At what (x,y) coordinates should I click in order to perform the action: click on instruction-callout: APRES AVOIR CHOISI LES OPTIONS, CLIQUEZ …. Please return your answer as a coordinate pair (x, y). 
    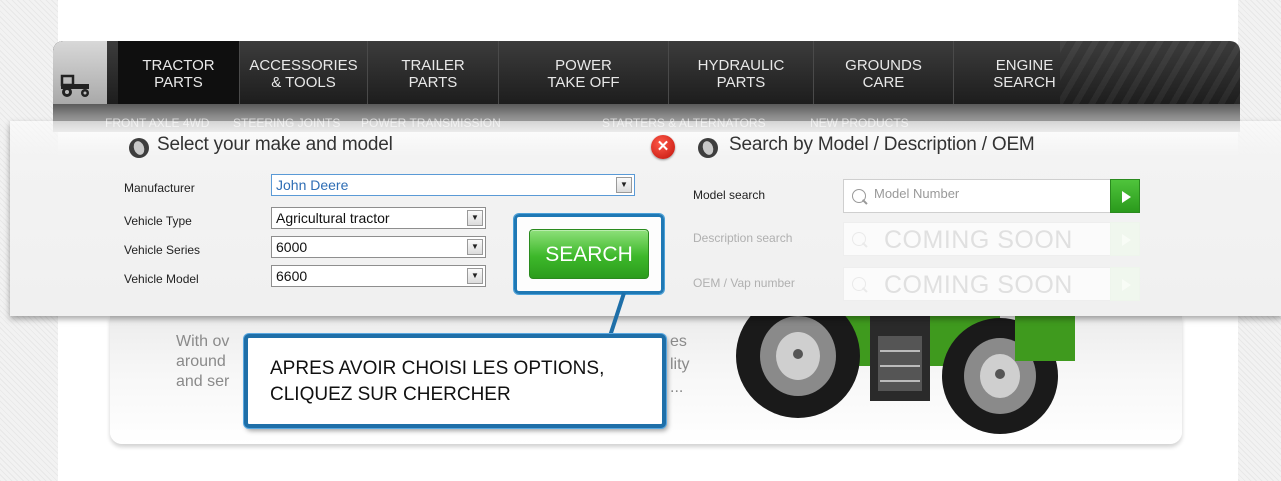
    Looking at the image, I should click on (455, 381).